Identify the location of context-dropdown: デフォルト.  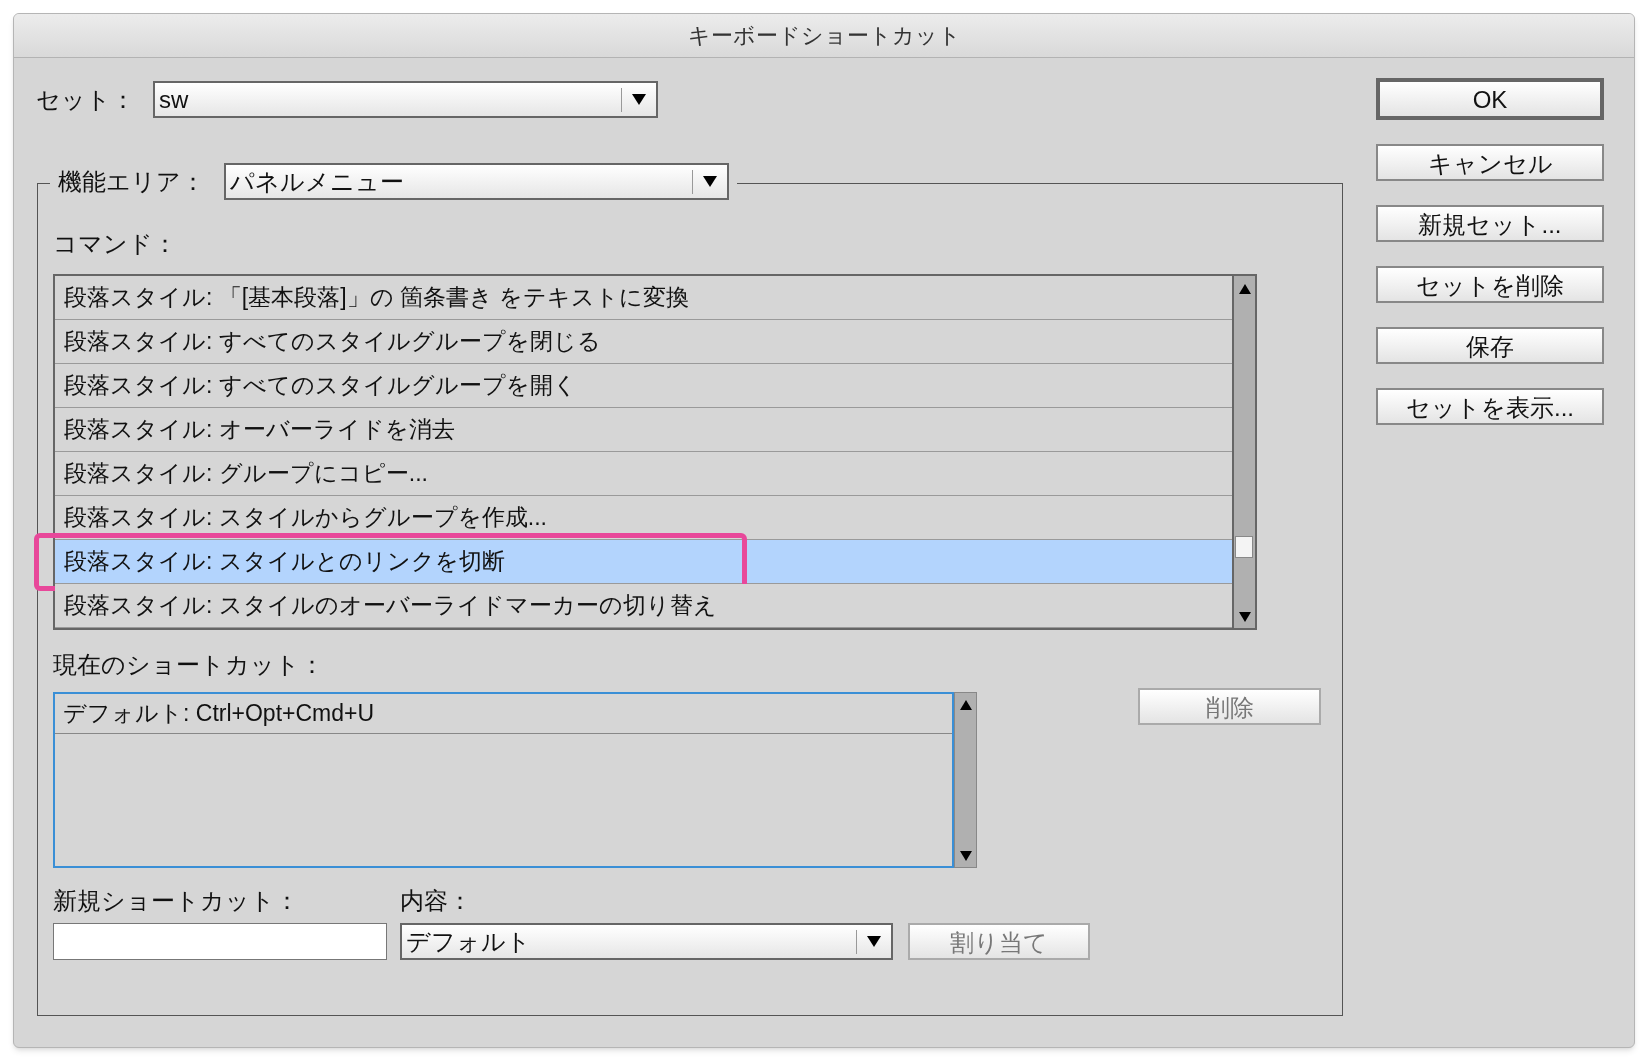
(646, 941).